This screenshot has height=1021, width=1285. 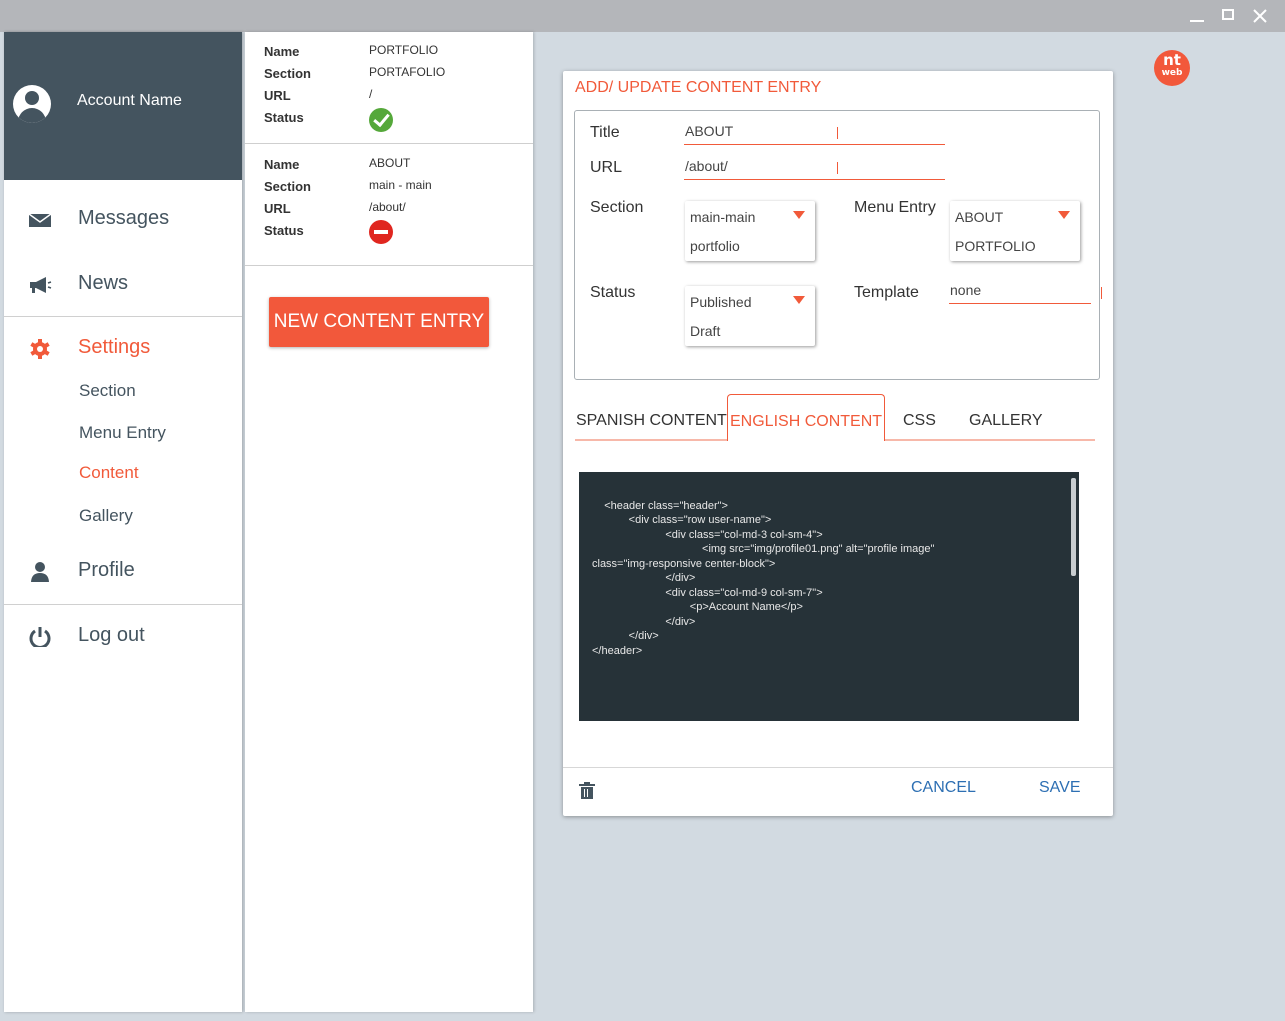 I want to click on tab-css: CSS, so click(x=919, y=421).